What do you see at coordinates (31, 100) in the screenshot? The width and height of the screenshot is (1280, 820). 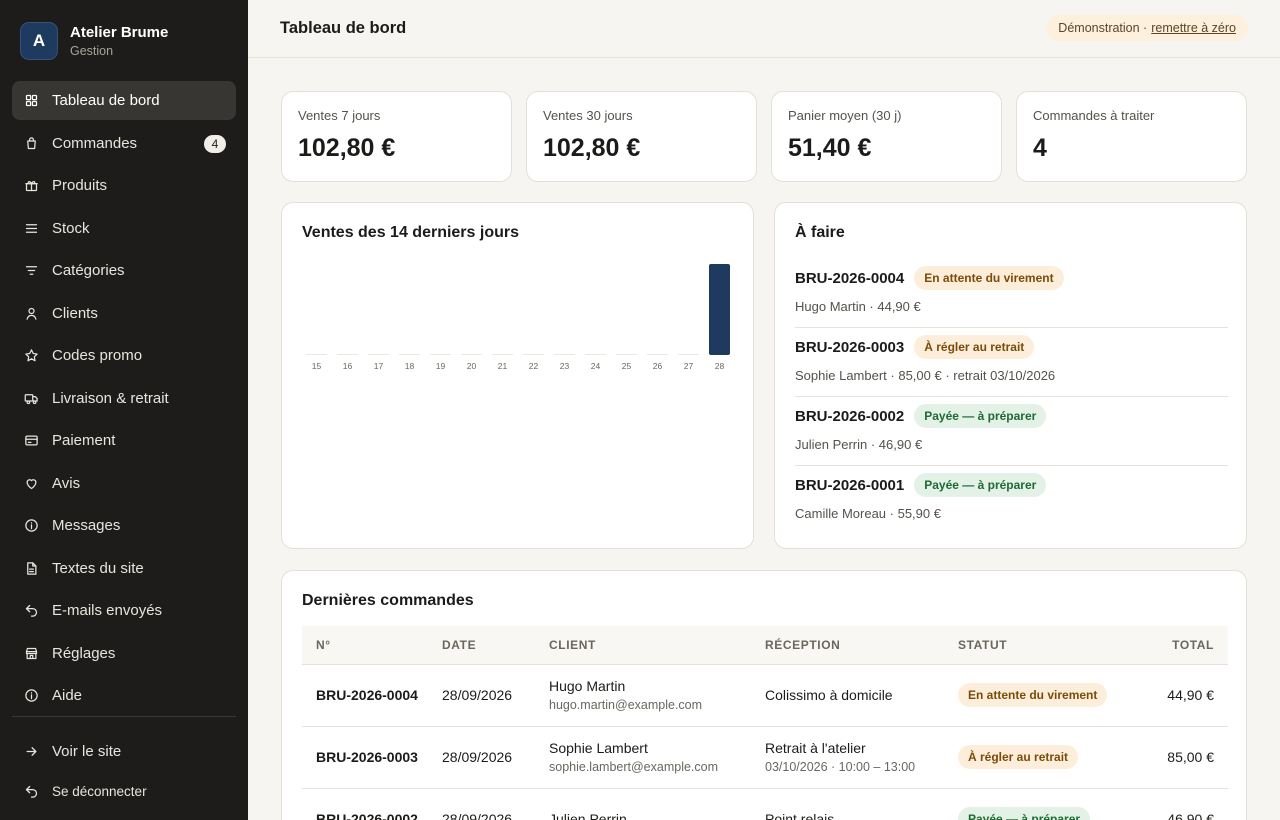 I see `grid-icon` at bounding box center [31, 100].